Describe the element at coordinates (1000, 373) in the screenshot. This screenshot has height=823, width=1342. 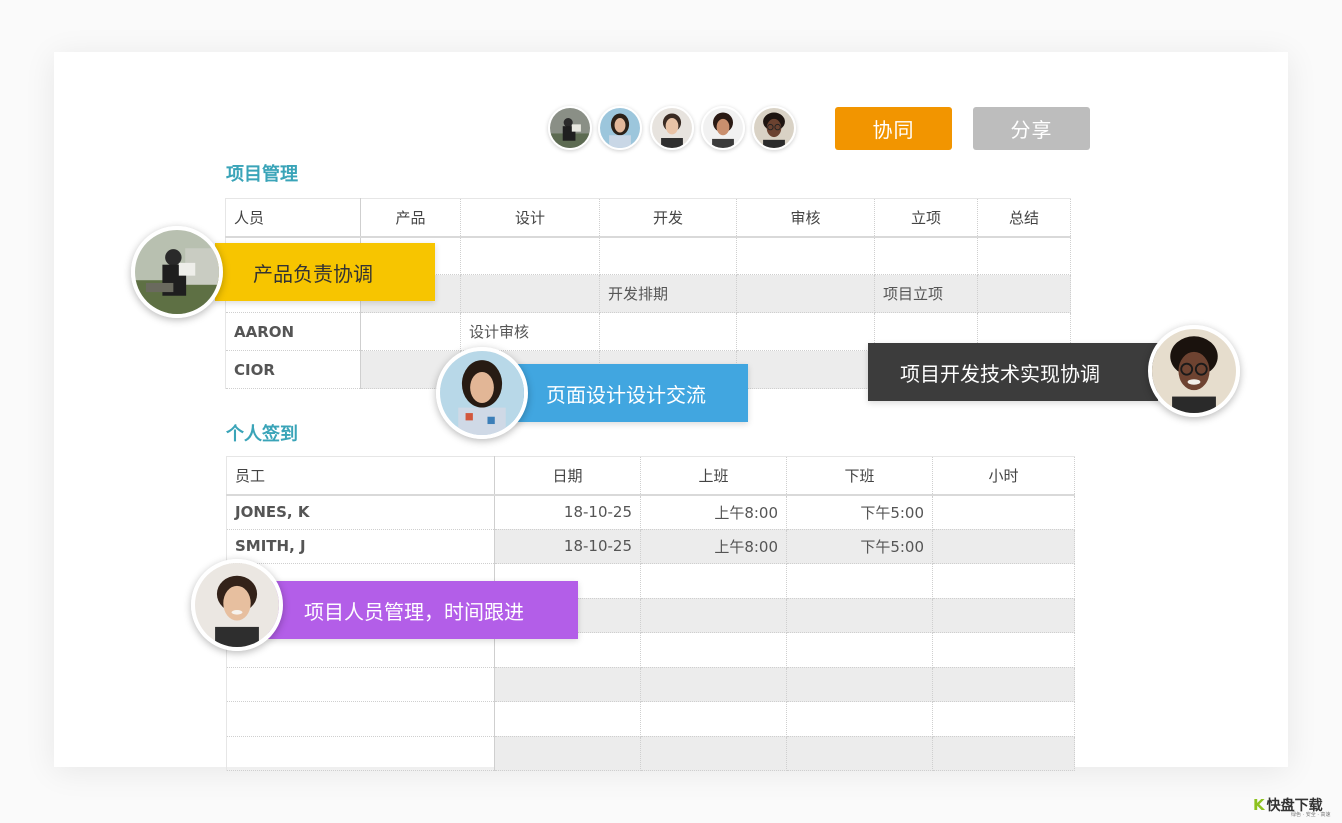
I see `callout-text: 项目开发技术实现协调` at that location.